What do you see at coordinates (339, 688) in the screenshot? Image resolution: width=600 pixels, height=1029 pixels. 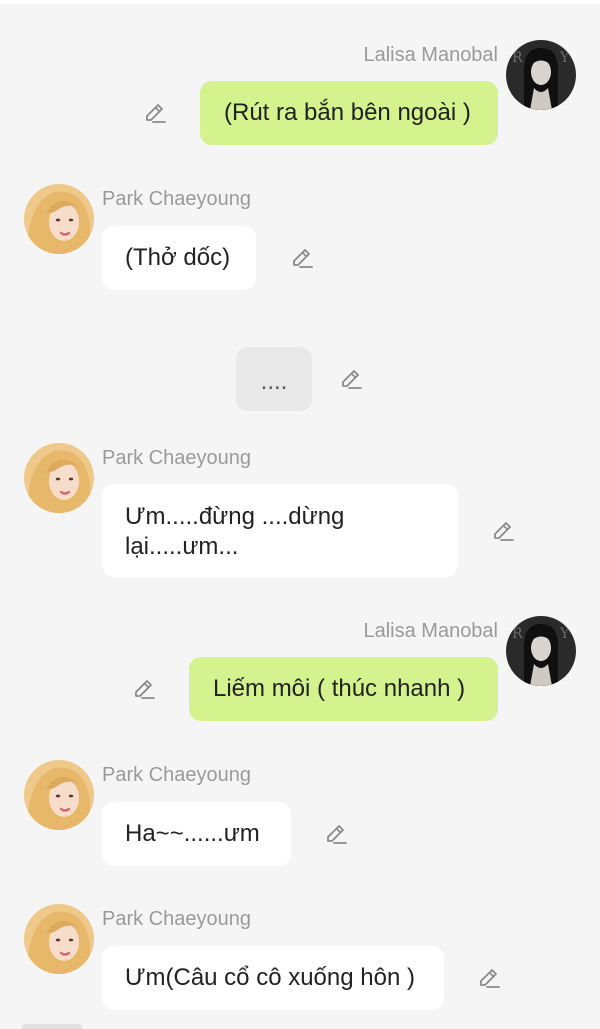 I see `message-text: Liếm môi ( thúc nhanh )` at bounding box center [339, 688].